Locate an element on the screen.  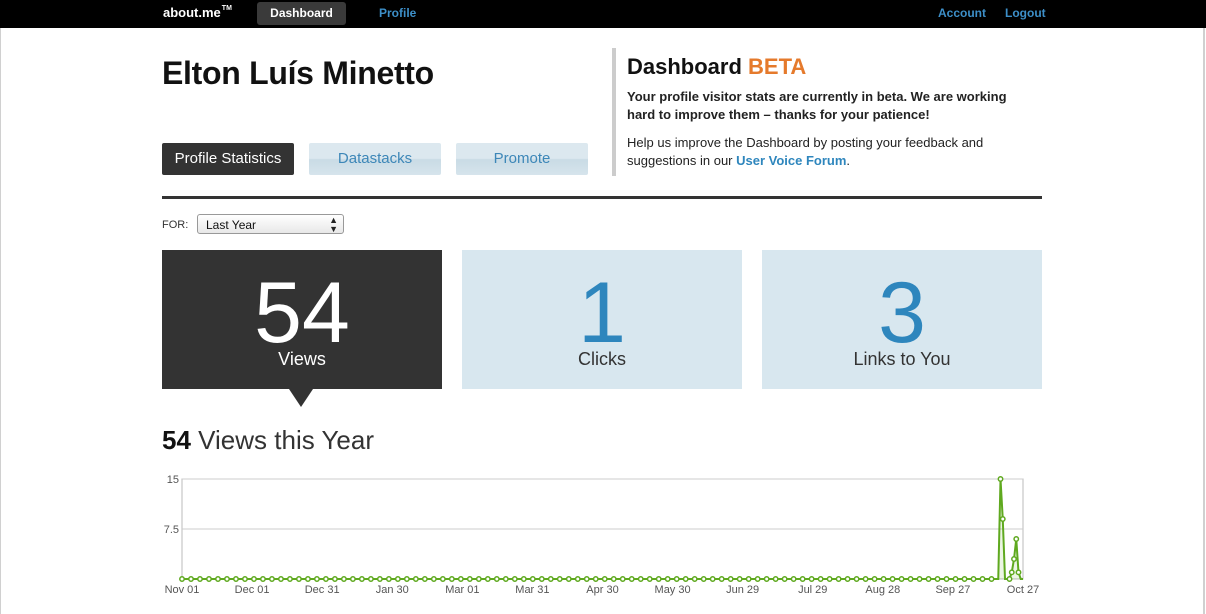
views-label: Views is located at coordinates (302, 359).